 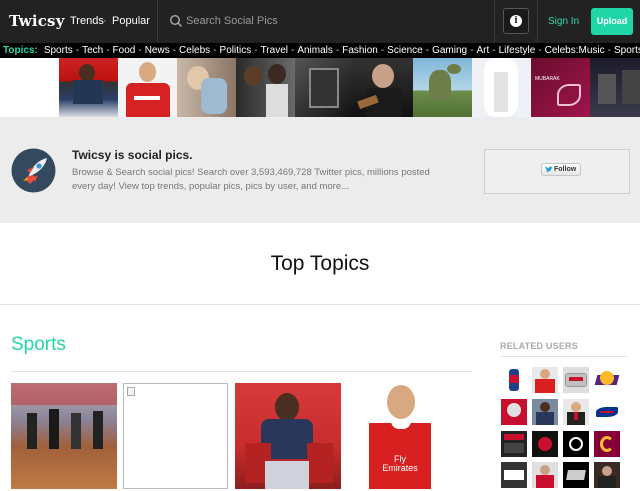 I want to click on rocket-logo-icon, so click(x=33, y=170).